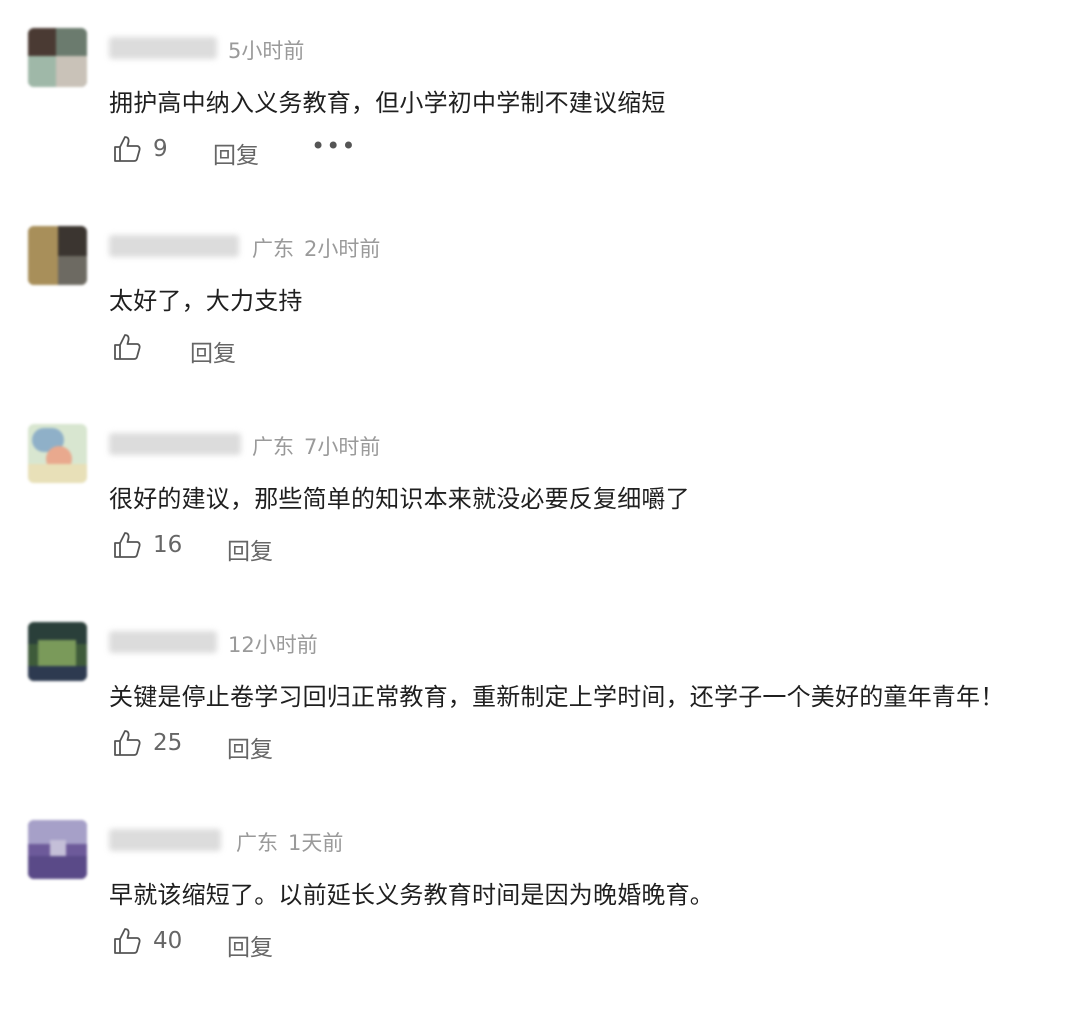 Image resolution: width=1080 pixels, height=1018 pixels. I want to click on comment-actions: 16 回复, so click(322, 548).